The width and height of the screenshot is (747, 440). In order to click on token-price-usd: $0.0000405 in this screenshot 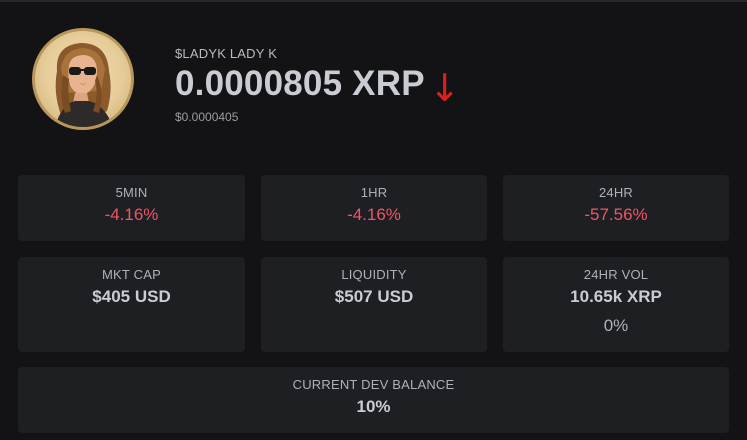, I will do `click(207, 117)`.